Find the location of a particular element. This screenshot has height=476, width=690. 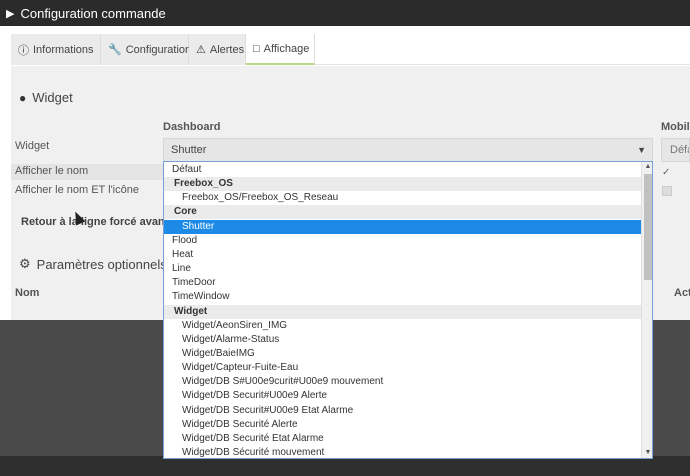

drop-icon: ● is located at coordinates (23, 97).